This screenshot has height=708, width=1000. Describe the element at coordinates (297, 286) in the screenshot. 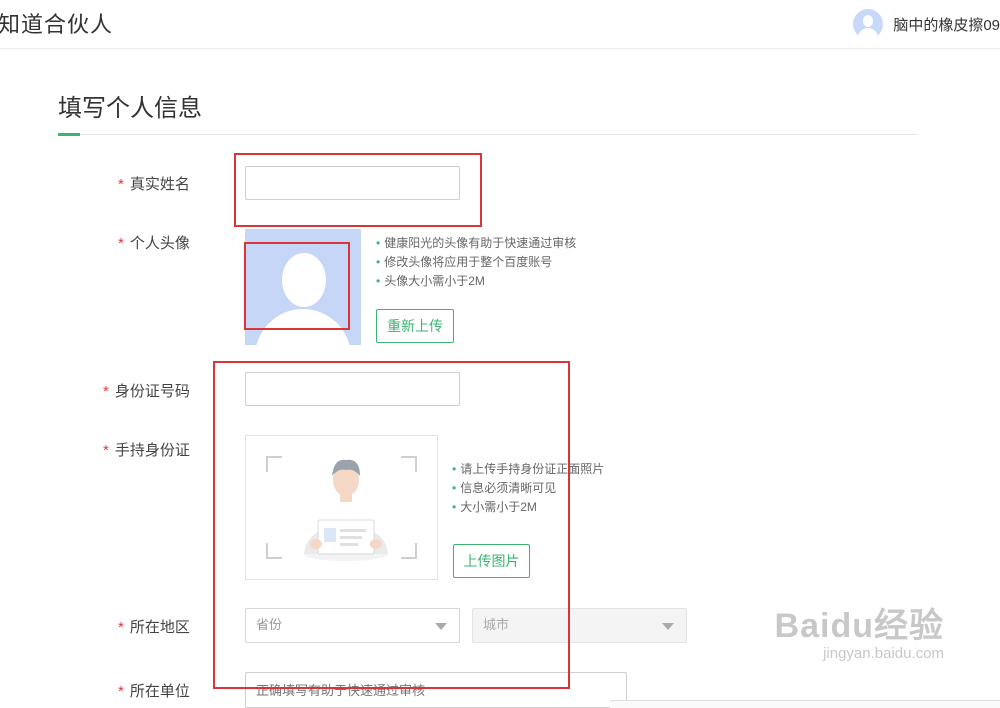

I see `highlight-box-avatar` at that location.